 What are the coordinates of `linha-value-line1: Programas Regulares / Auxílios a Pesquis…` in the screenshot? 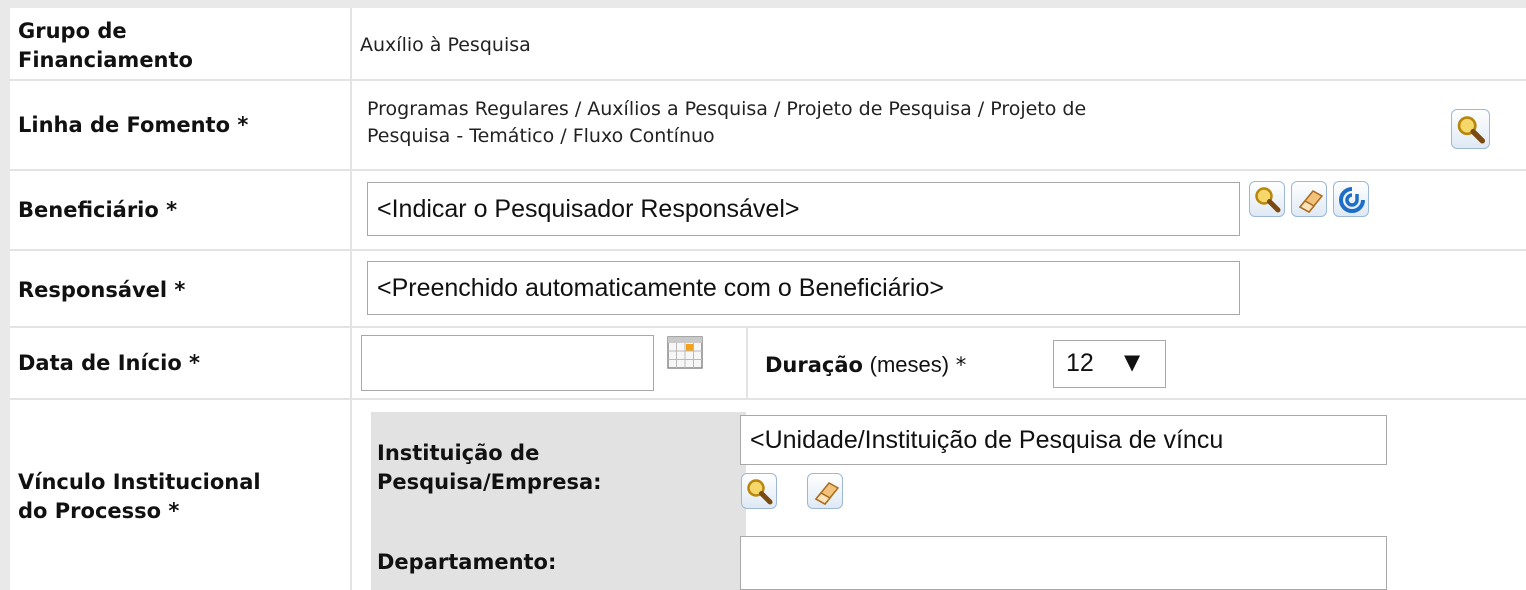 It's located at (727, 109).